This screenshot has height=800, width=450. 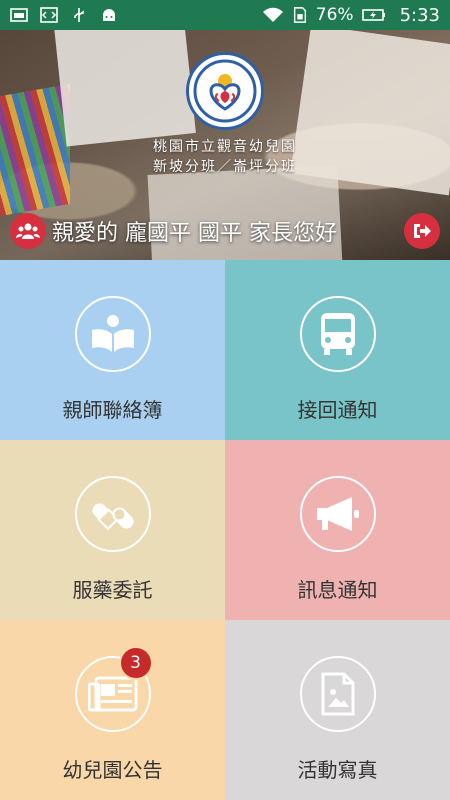 What do you see at coordinates (337, 590) in the screenshot?
I see `menu-label: 訊息通知` at bounding box center [337, 590].